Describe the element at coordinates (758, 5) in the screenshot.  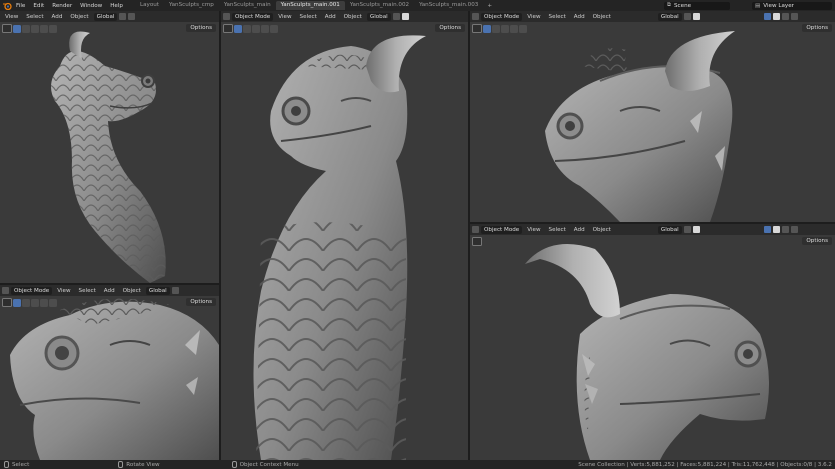
I see `view-layer-icon: ▤` at that location.